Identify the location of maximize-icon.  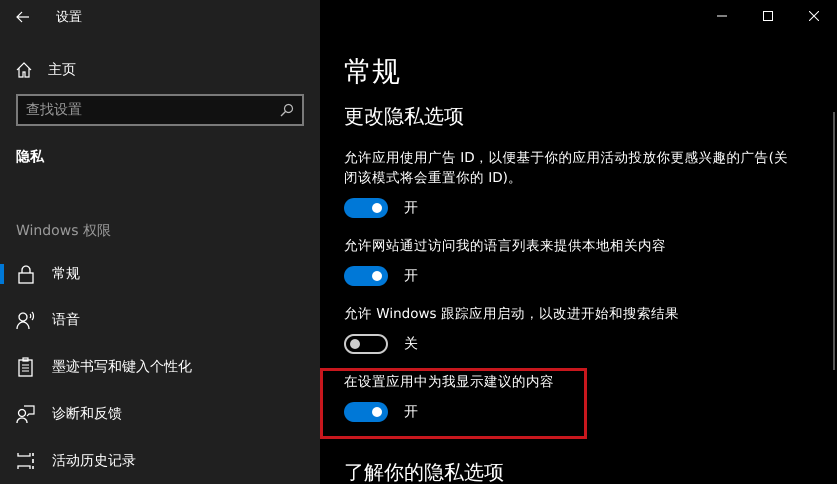
(768, 16).